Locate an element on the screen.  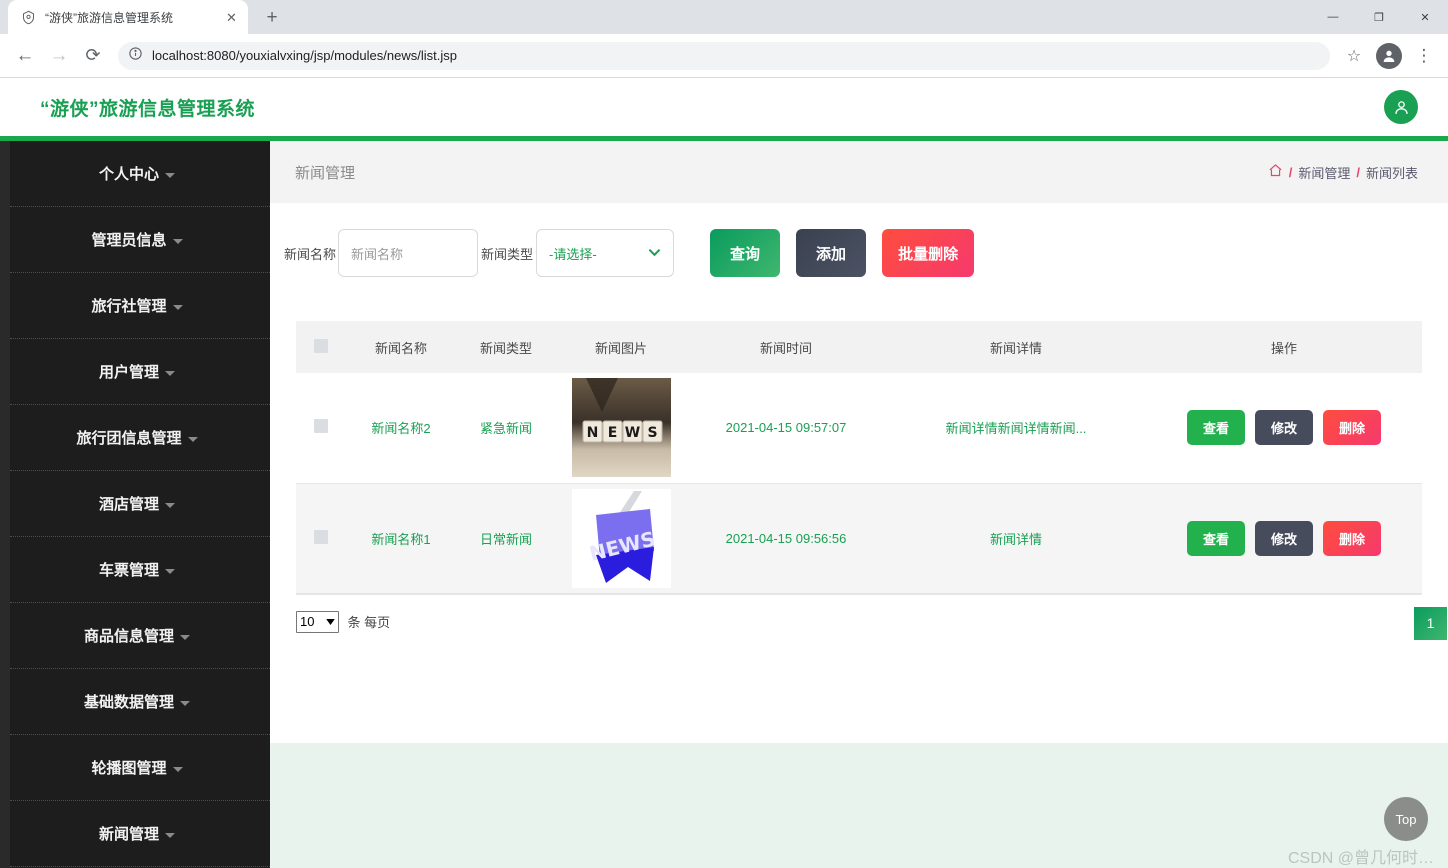
sidebar-item-base-data: 基础数据管理 is located at coordinates (140, 702).